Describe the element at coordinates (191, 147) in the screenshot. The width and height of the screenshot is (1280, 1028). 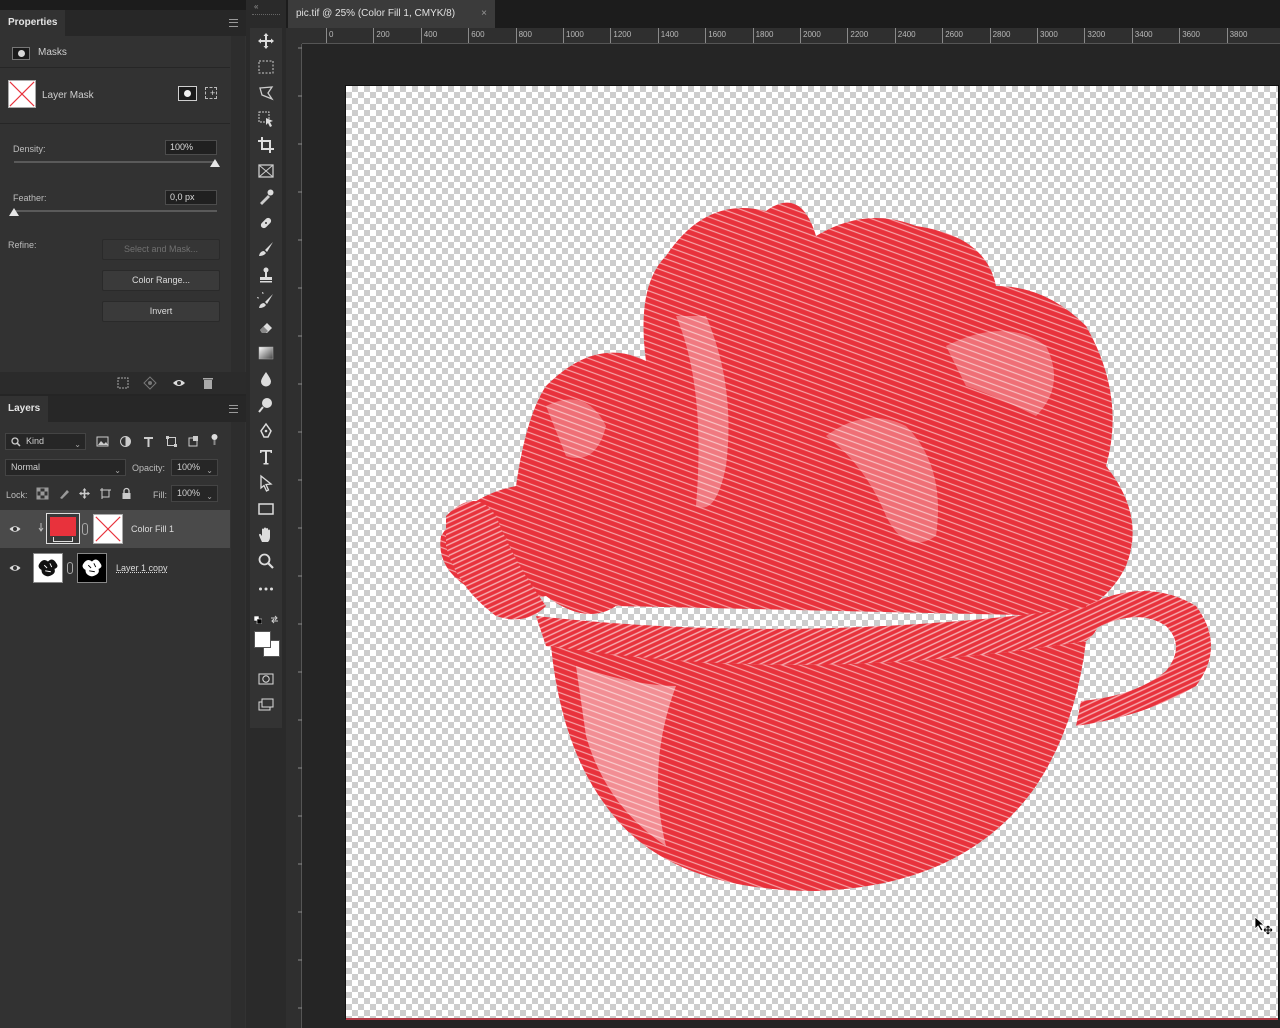
I see `density-input: 100%` at that location.